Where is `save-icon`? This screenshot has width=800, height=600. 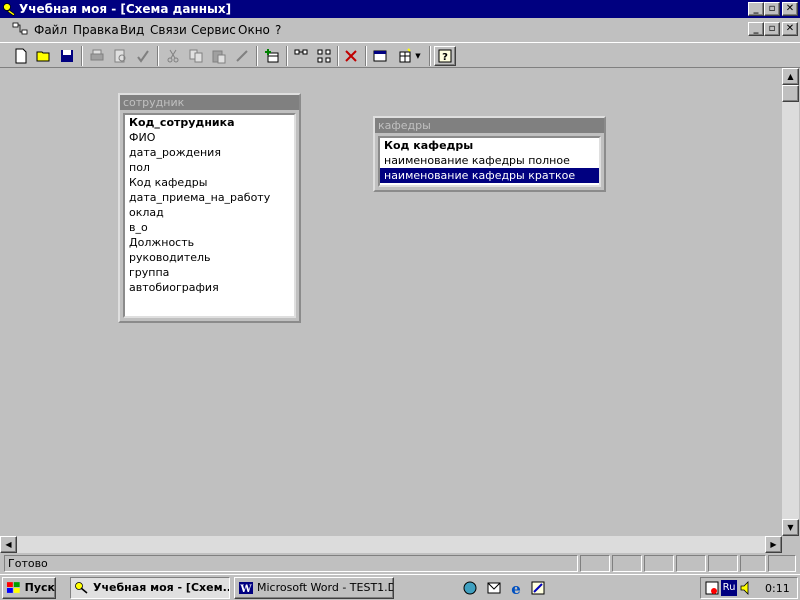
save-icon is located at coordinates (67, 56).